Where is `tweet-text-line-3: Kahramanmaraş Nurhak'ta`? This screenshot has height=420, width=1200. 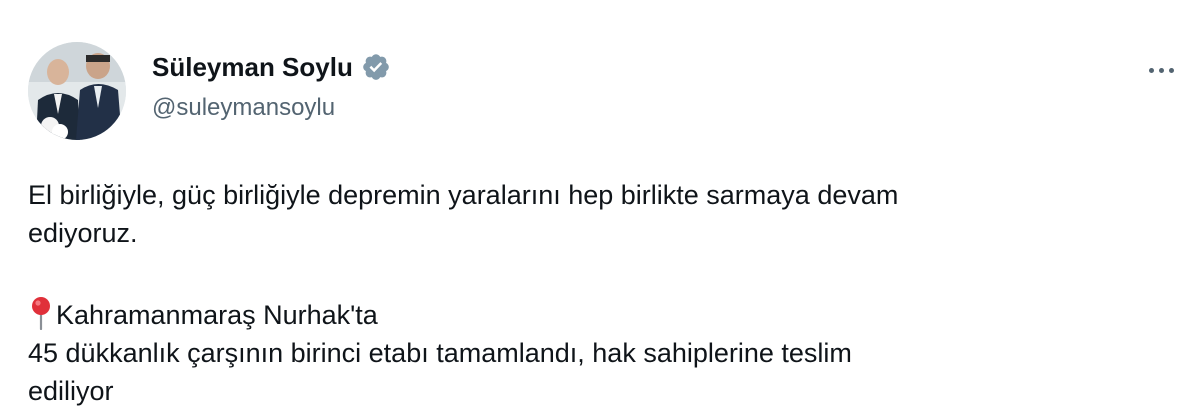 tweet-text-line-3: Kahramanmaraş Nurhak'ta is located at coordinates (217, 315).